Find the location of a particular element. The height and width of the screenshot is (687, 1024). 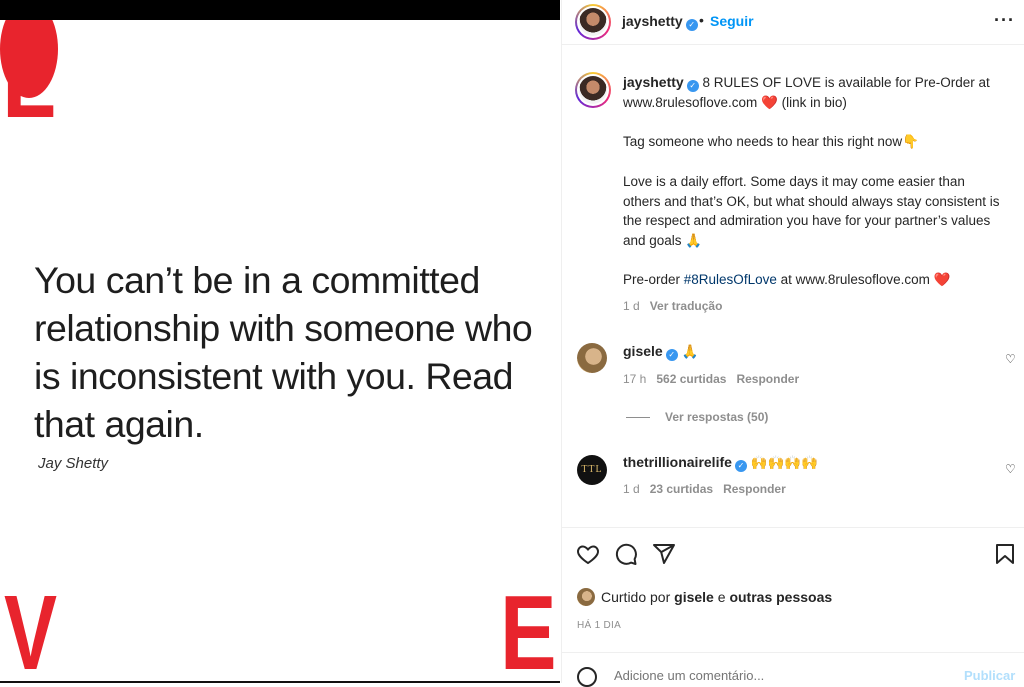

header-username: jayshetty is located at coordinates (652, 21).